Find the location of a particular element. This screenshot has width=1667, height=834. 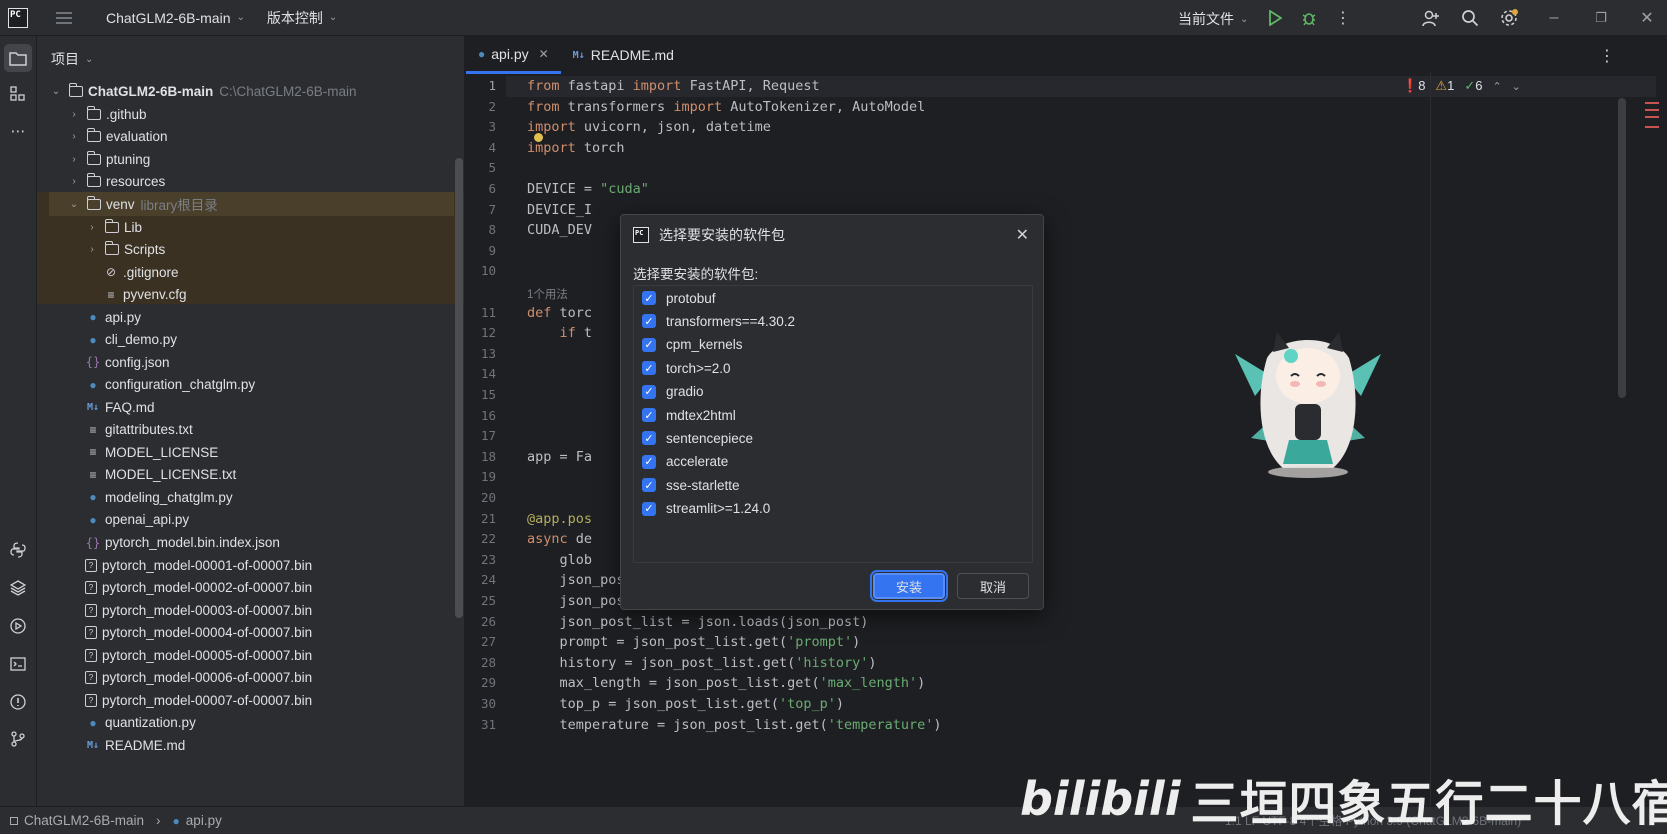

tree-file: ? pytorch_model-00001-of-00007.bin is located at coordinates (198, 565).